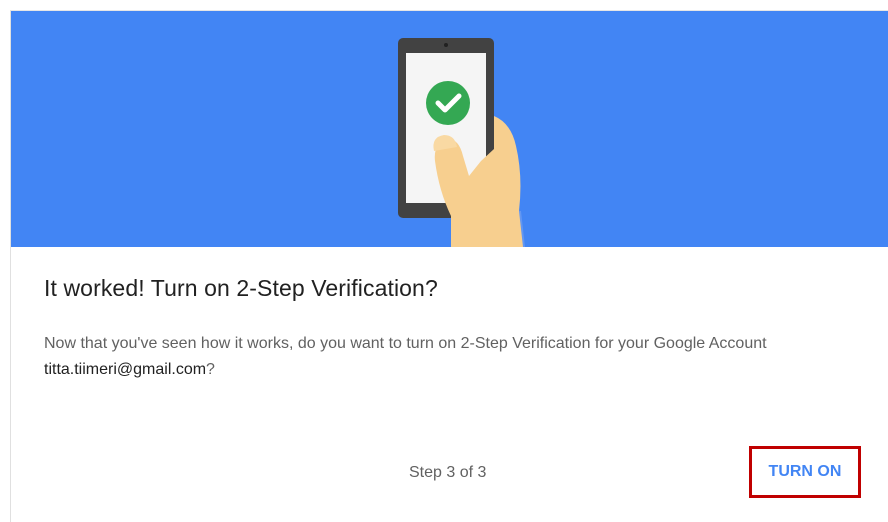  Describe the element at coordinates (210, 369) in the screenshot. I see `description-suffix: ?` at that location.